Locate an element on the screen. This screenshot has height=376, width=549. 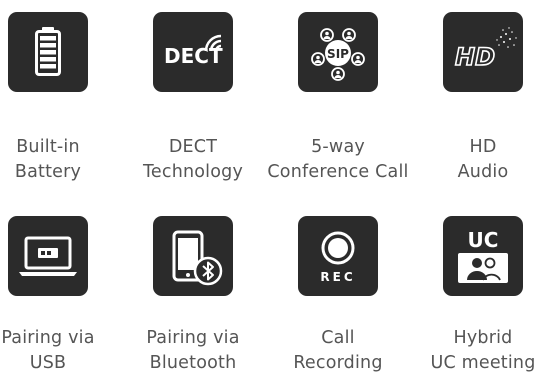
dect-icon: DECT is located at coordinates (193, 52).